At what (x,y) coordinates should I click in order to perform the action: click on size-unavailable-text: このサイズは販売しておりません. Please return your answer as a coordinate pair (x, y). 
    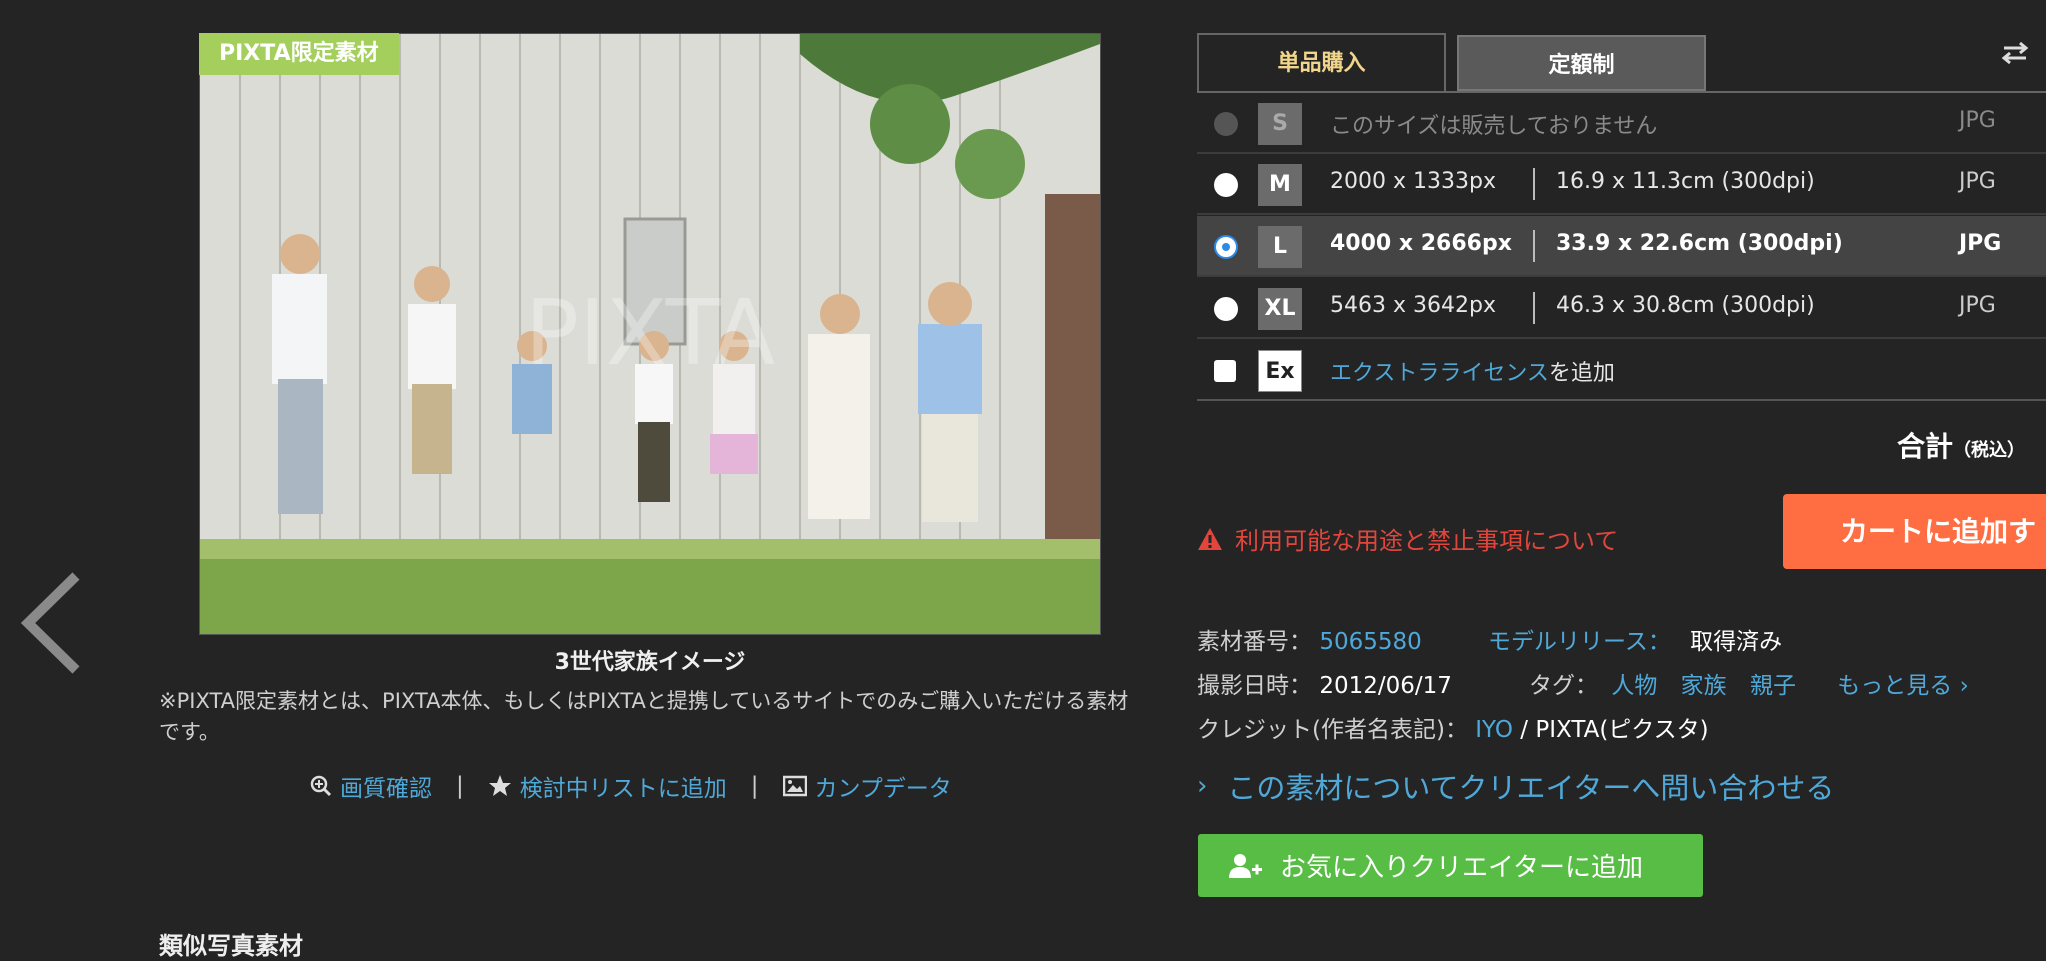
    Looking at the image, I should click on (1494, 126).